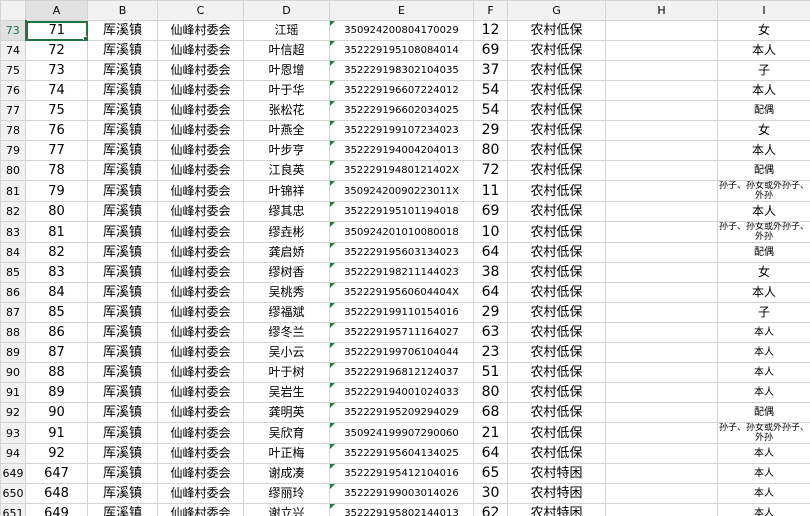  I want to click on row-header: 85, so click(13, 272).